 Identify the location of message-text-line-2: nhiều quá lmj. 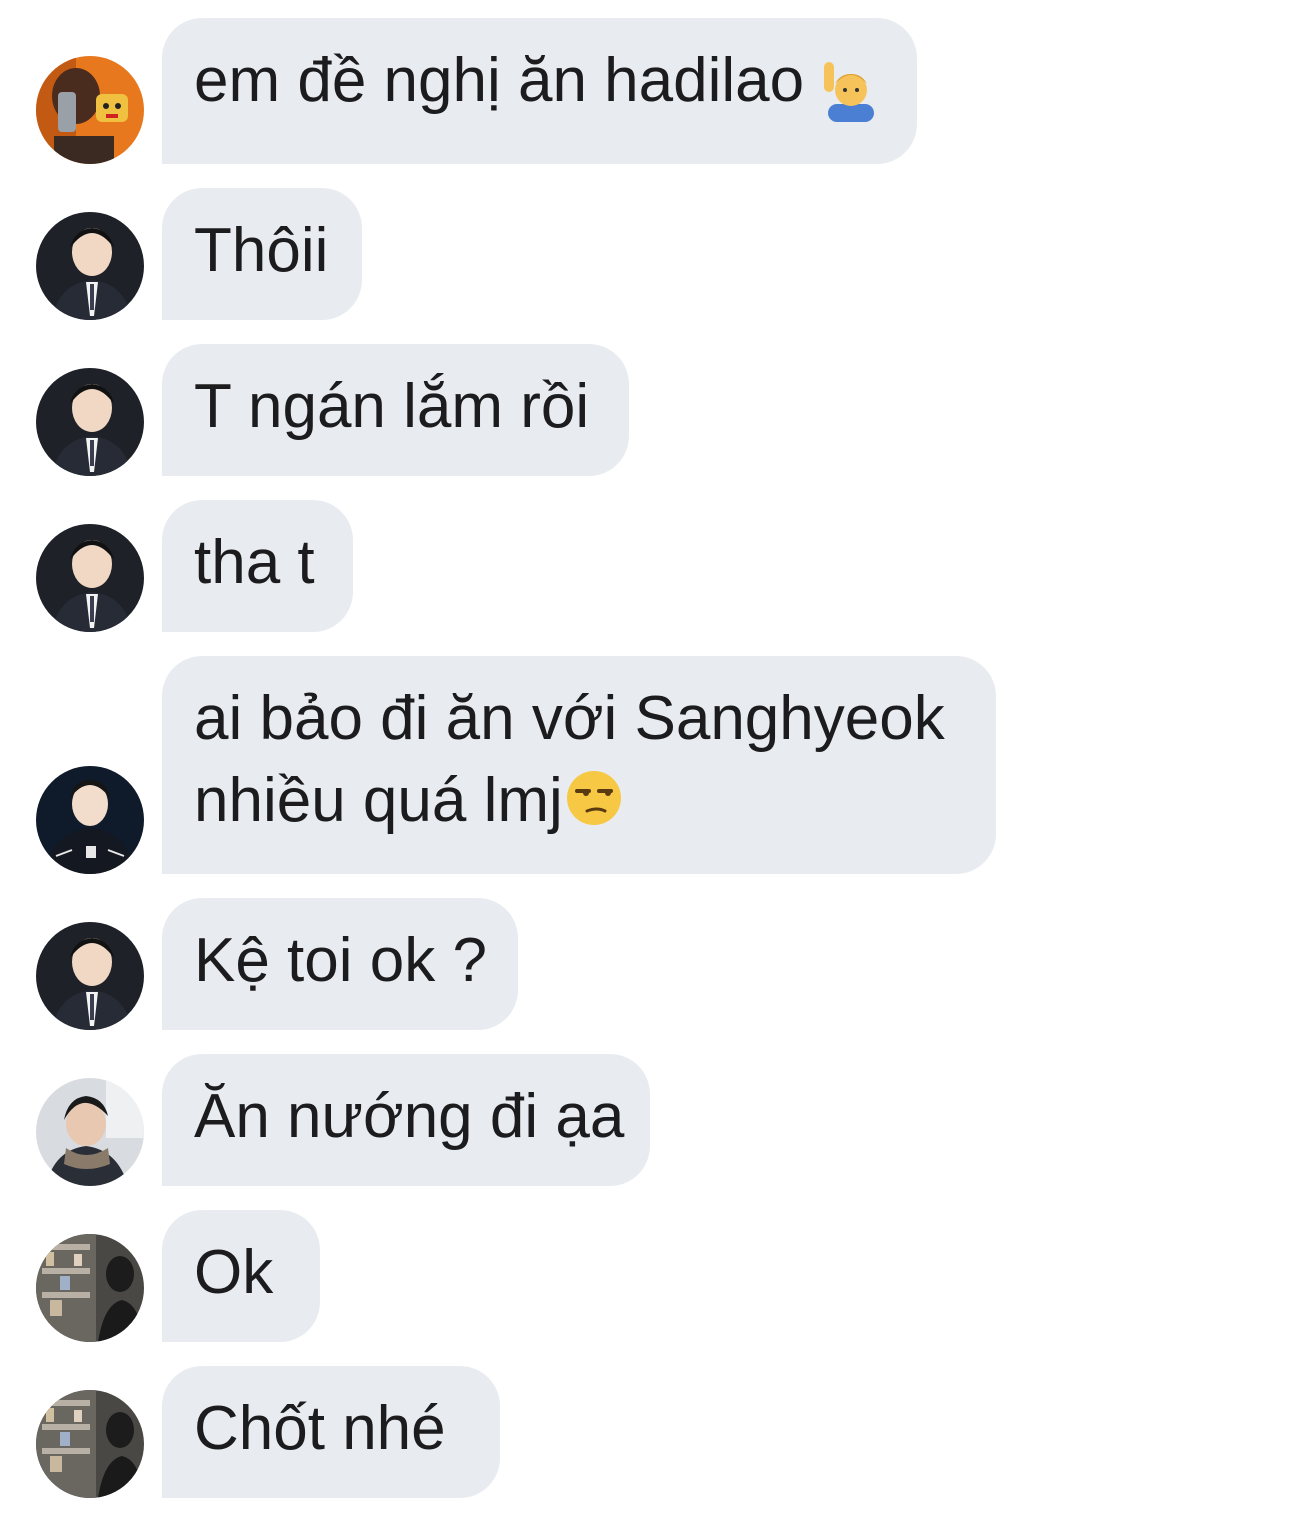
(579, 801).